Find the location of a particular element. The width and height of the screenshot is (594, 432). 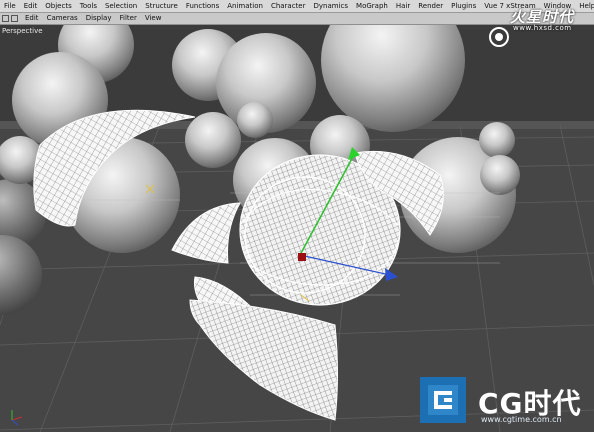

menu-edit: Edit is located at coordinates (31, 6).